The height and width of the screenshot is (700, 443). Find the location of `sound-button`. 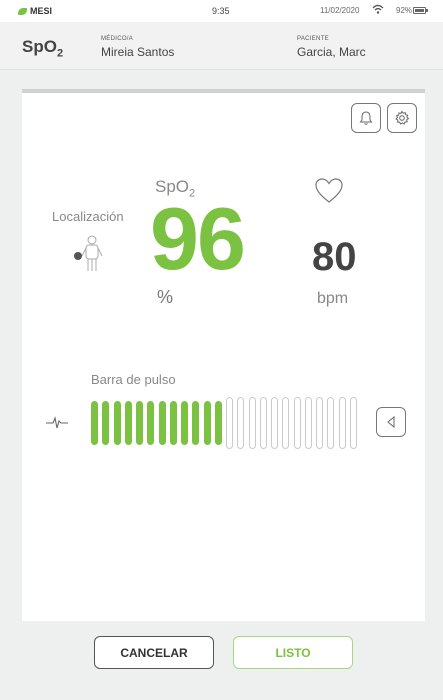

sound-button is located at coordinates (391, 422).